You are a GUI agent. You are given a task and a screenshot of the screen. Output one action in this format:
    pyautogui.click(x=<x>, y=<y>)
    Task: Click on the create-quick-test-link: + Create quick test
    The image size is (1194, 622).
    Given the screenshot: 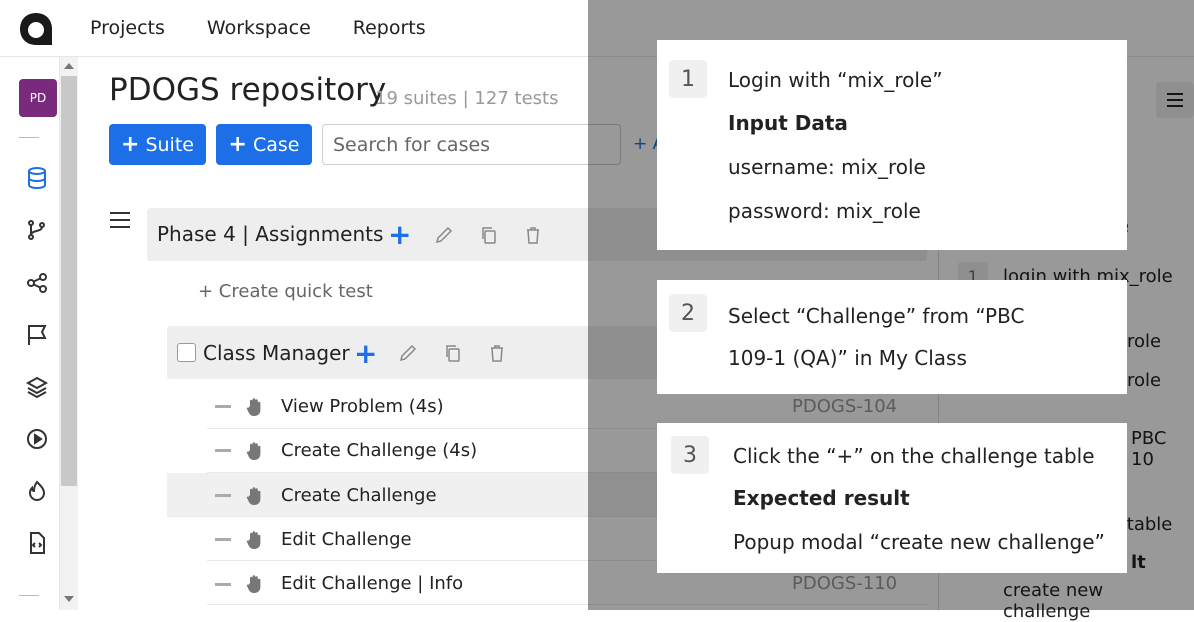 What is the action you would take?
    pyautogui.click(x=285, y=291)
    